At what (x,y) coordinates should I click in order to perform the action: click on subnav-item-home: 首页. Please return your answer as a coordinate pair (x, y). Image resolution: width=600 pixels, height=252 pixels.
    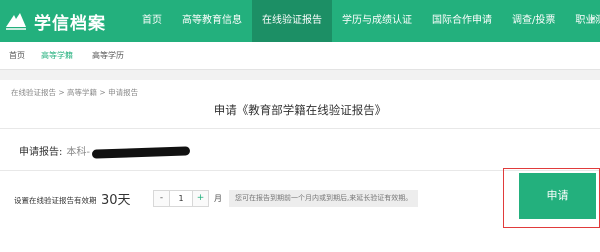
    Looking at the image, I should click on (17, 56).